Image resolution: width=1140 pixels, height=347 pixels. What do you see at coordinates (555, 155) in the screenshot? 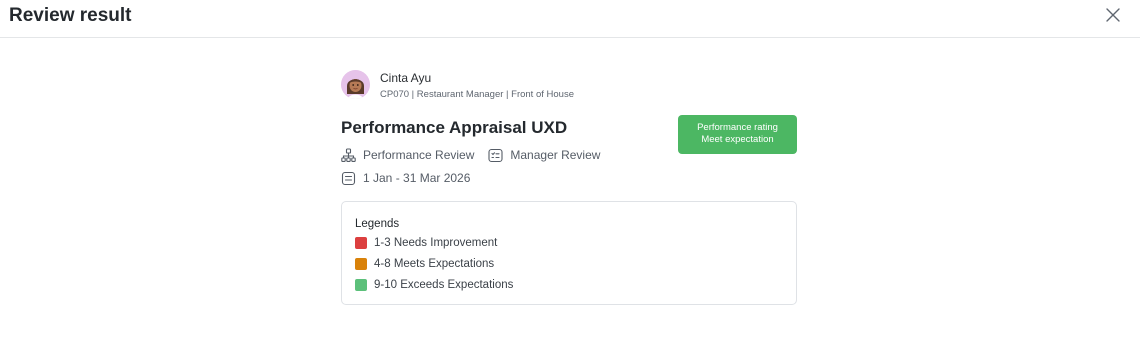
I see `reviewer-label: Manager Review` at bounding box center [555, 155].